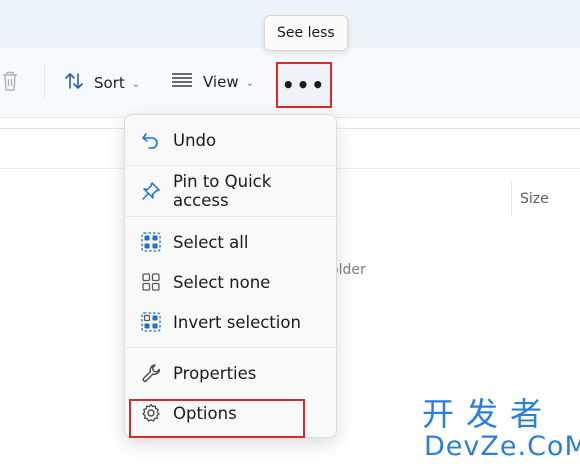  What do you see at coordinates (221, 82) in the screenshot?
I see `view-label: View` at bounding box center [221, 82].